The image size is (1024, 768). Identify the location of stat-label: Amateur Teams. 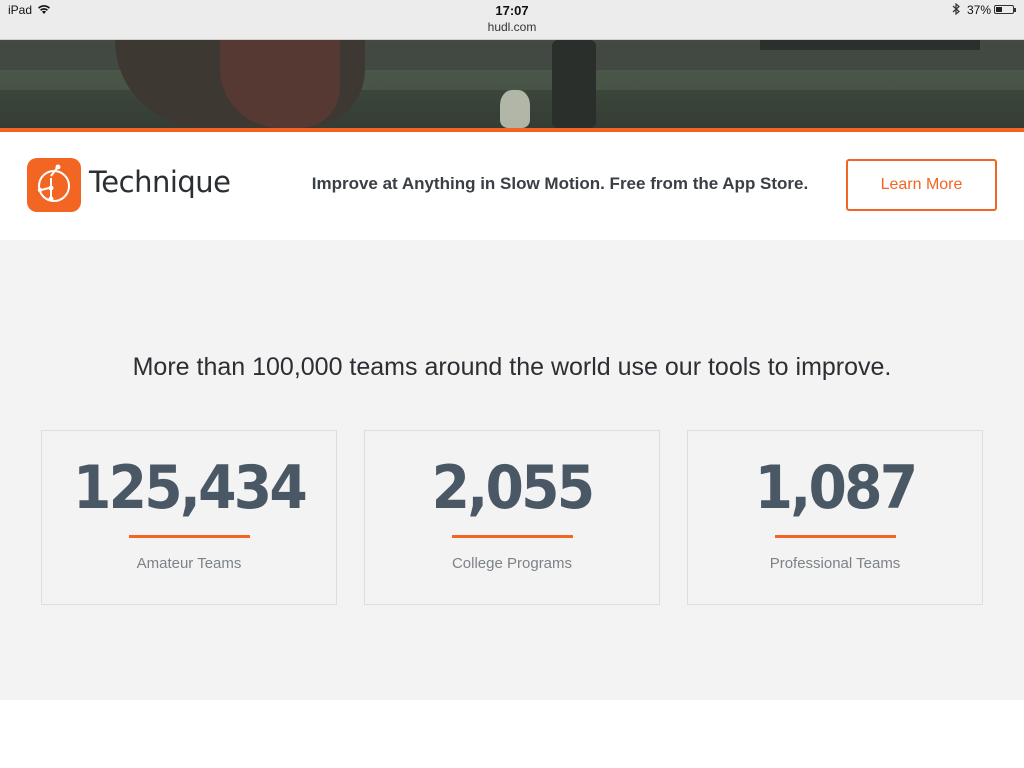
(189, 563).